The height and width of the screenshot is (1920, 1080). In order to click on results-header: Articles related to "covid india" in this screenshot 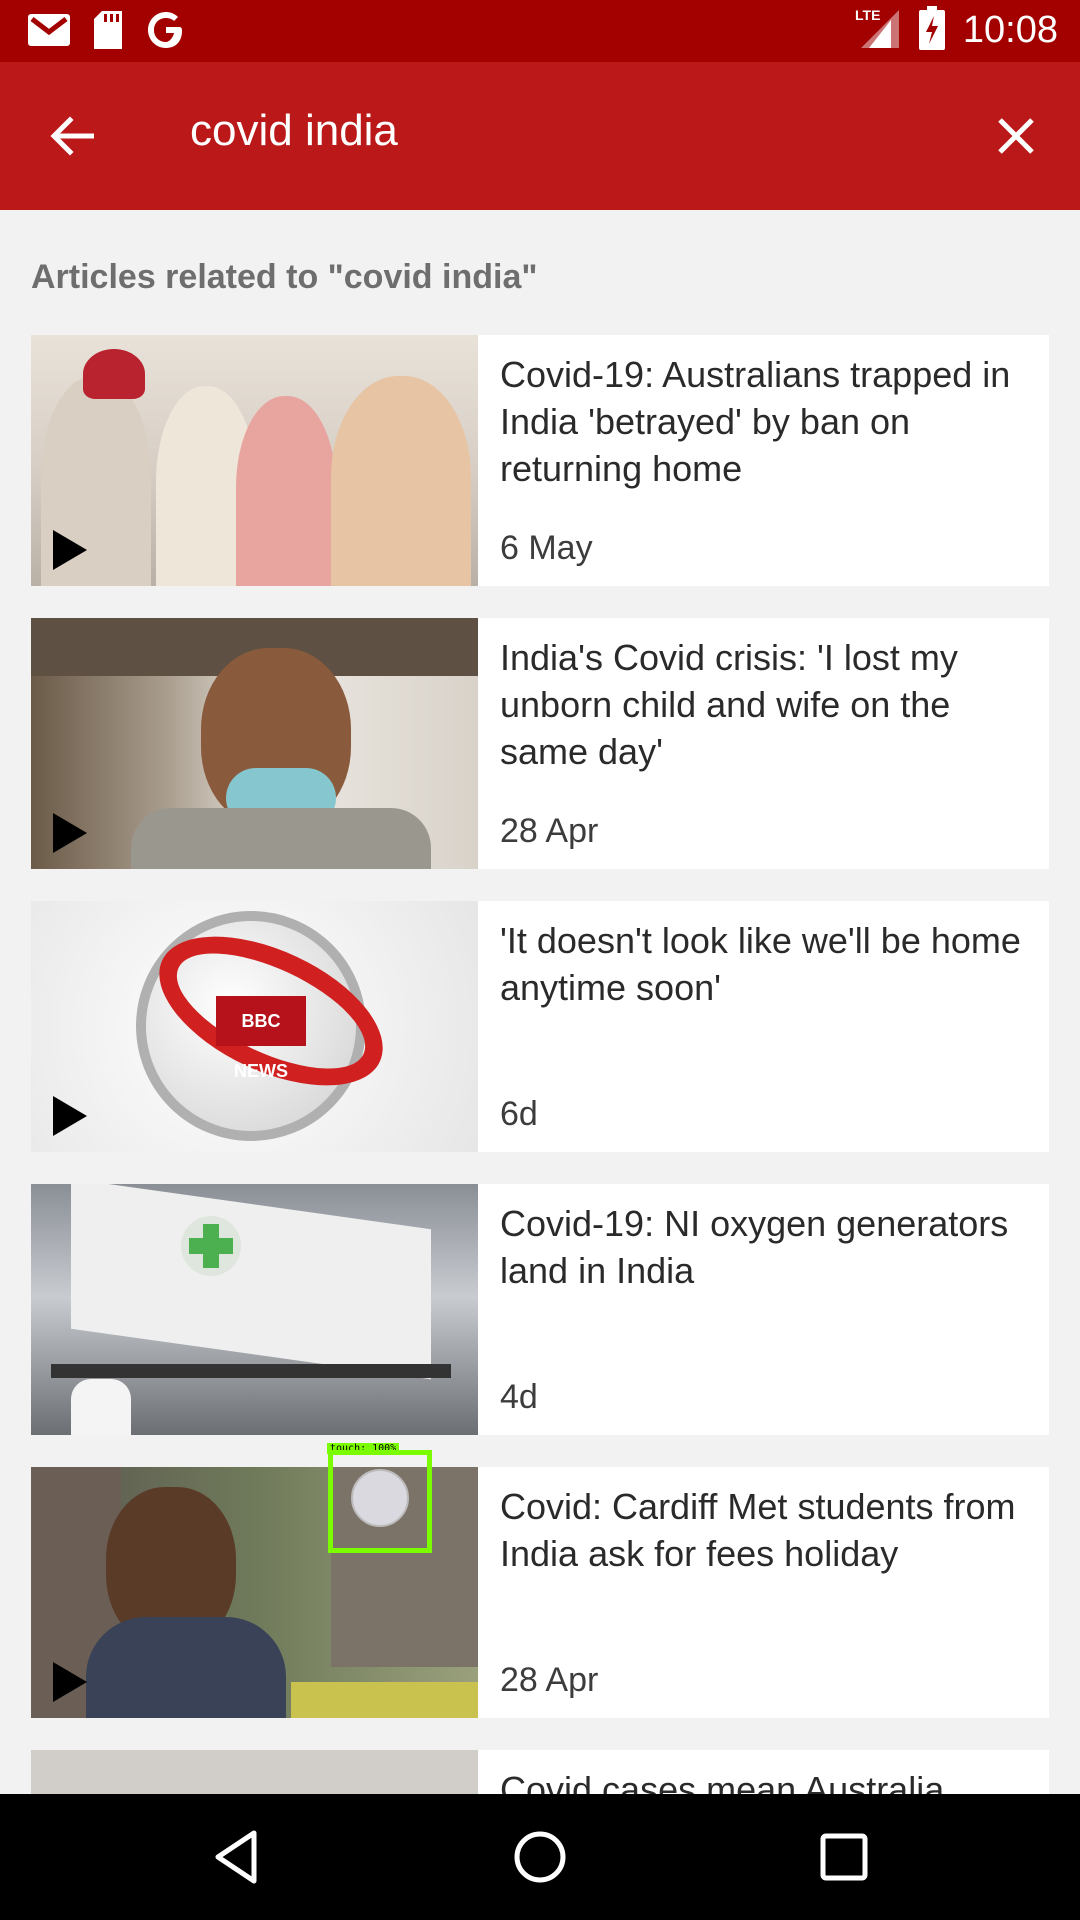, I will do `click(284, 277)`.